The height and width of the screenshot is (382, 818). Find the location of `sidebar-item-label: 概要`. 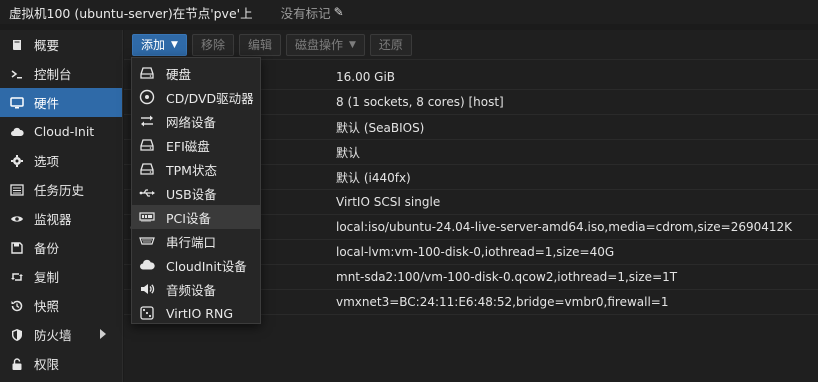

sidebar-item-label: 概要 is located at coordinates (47, 45).